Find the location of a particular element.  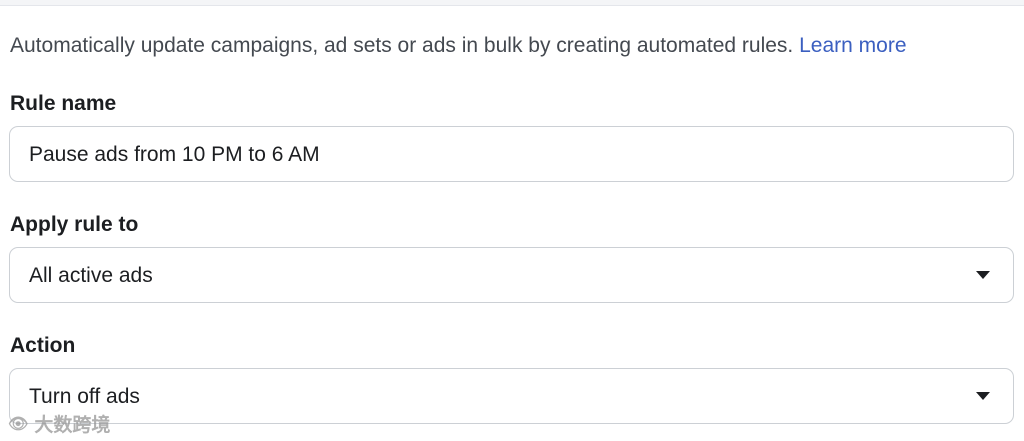

rule-name-label: Rule name is located at coordinates (63, 103).